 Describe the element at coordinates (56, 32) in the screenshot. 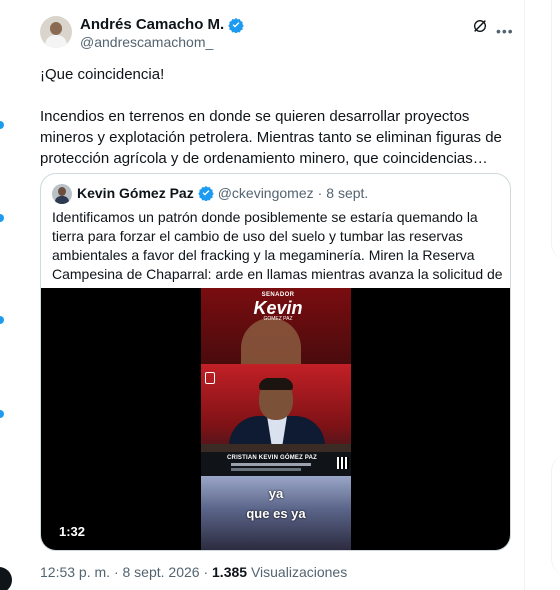

I see `avatar` at that location.